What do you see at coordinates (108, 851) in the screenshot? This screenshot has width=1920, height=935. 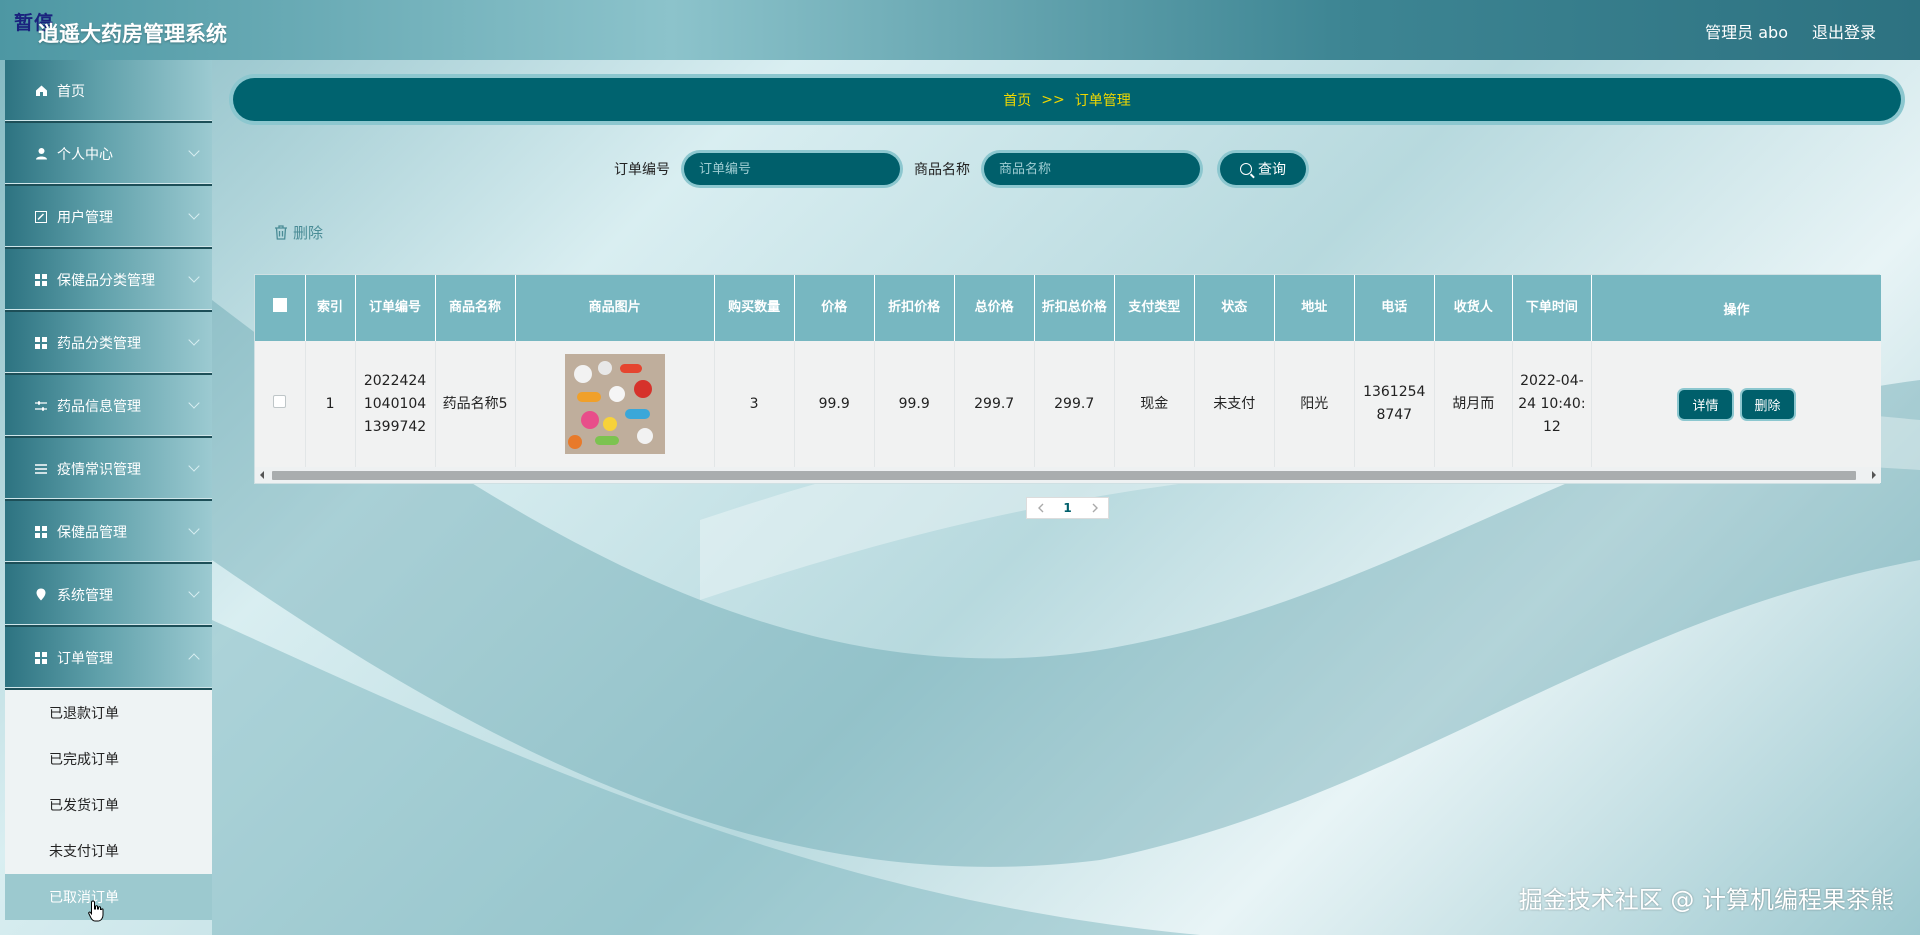 I see `submenu-unpaid-orders: 未支付订单` at bounding box center [108, 851].